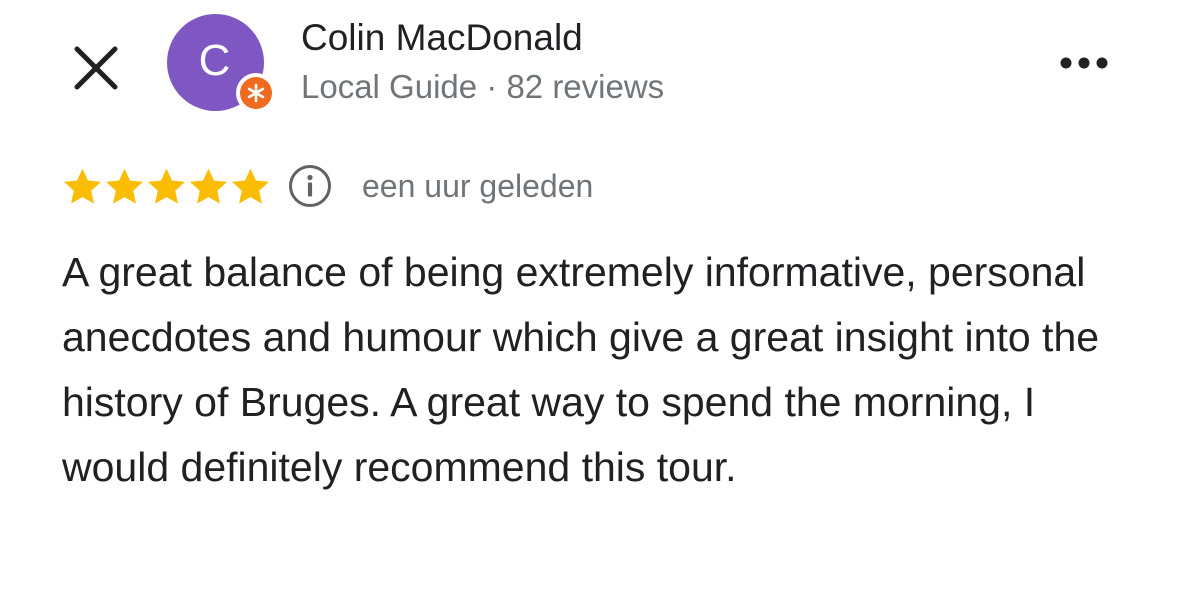  Describe the element at coordinates (310, 186) in the screenshot. I see `info-icon` at that location.